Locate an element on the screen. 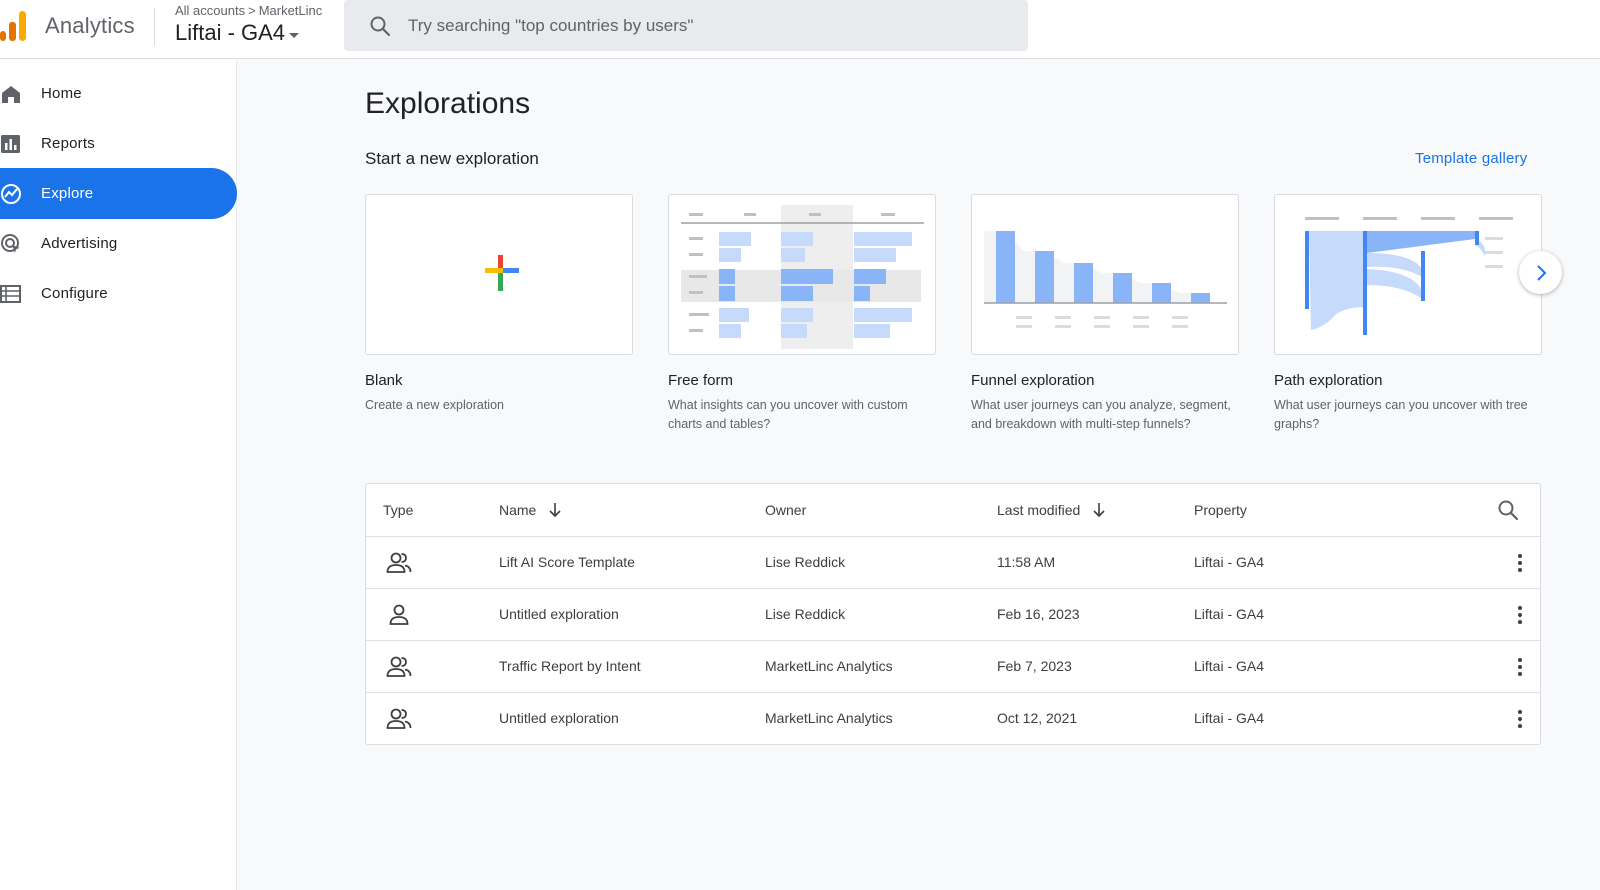 The width and height of the screenshot is (1600, 890). template-gallery-link: Template gallery is located at coordinates (1471, 158).